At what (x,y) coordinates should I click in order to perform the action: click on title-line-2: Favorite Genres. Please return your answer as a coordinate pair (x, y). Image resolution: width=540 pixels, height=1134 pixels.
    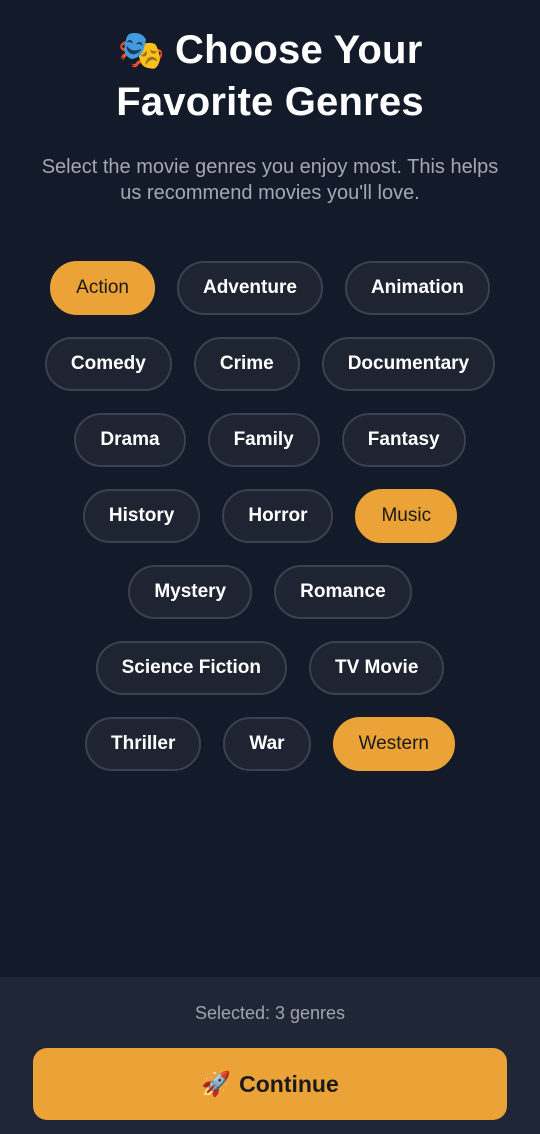
    Looking at the image, I should click on (270, 102).